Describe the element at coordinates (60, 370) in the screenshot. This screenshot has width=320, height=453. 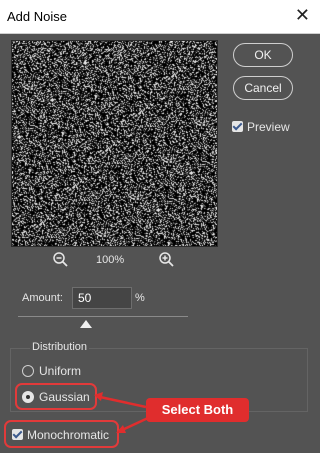
I see `radio-uniform-label: Uniform` at that location.